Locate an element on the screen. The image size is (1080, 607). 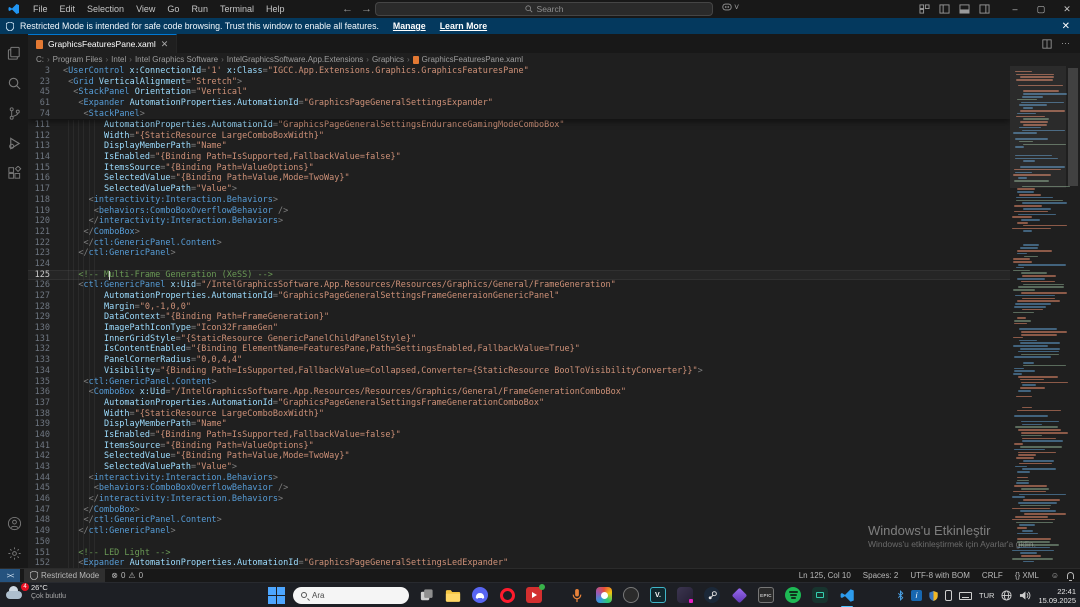
line-number: 139 is located at coordinates (39, 424).